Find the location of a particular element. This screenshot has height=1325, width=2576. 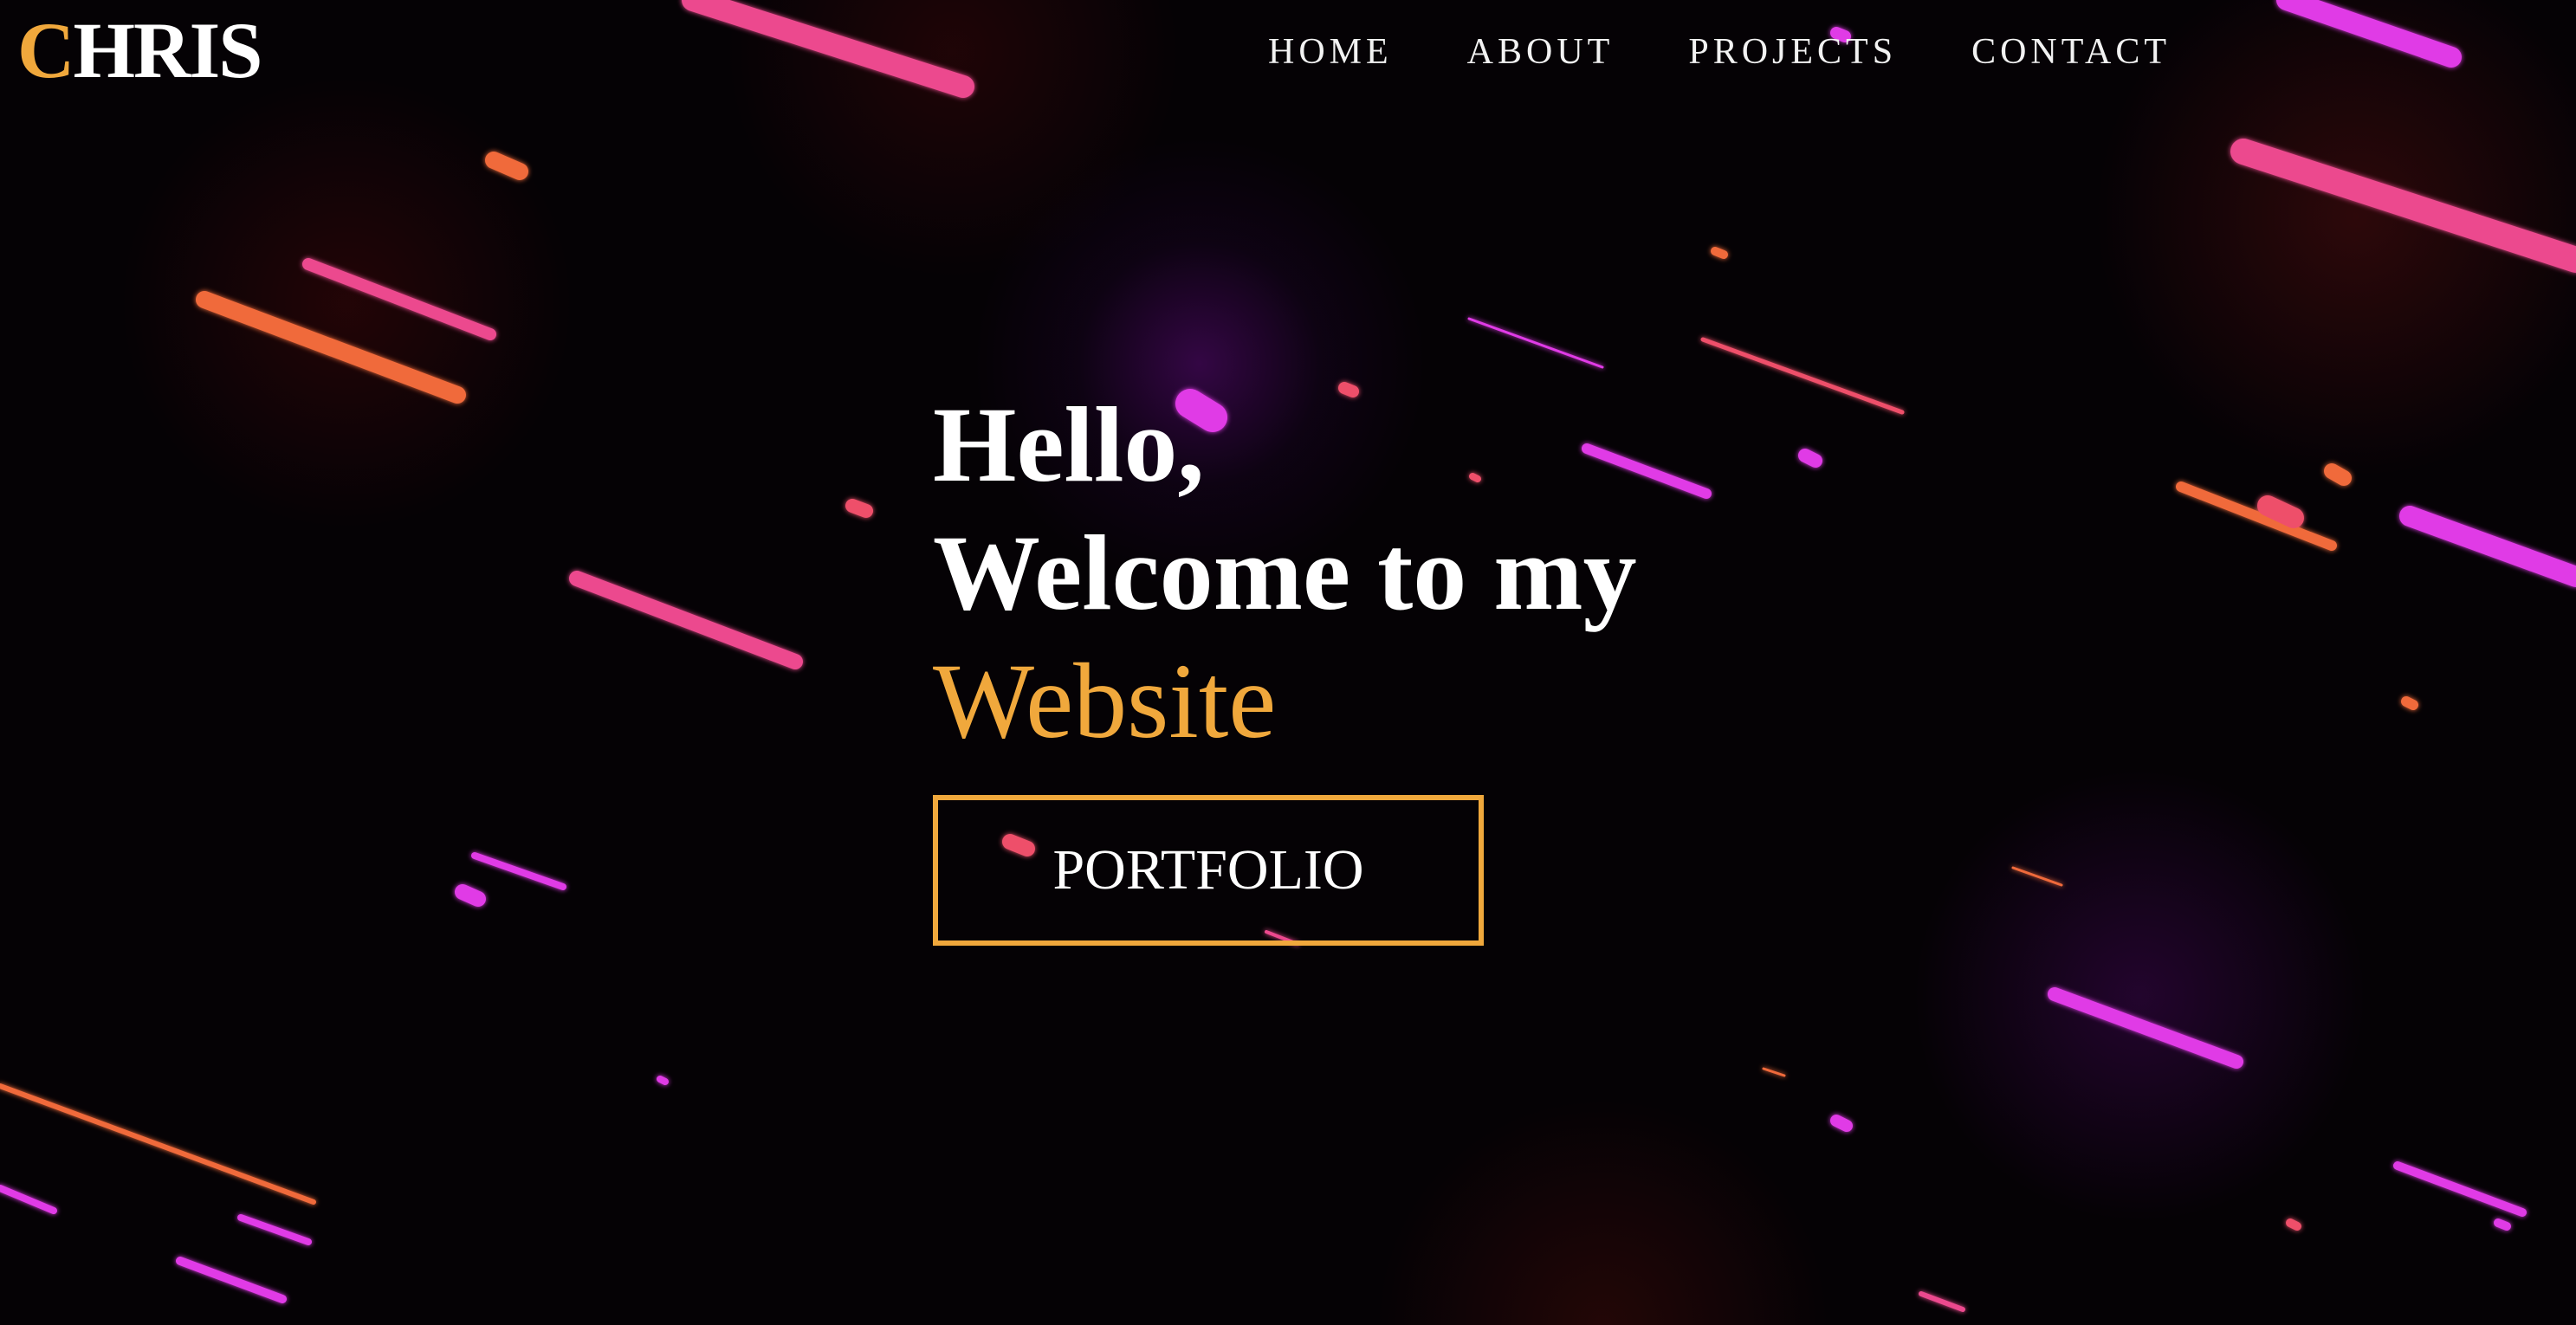

logo-initial: C is located at coordinates (45, 50).